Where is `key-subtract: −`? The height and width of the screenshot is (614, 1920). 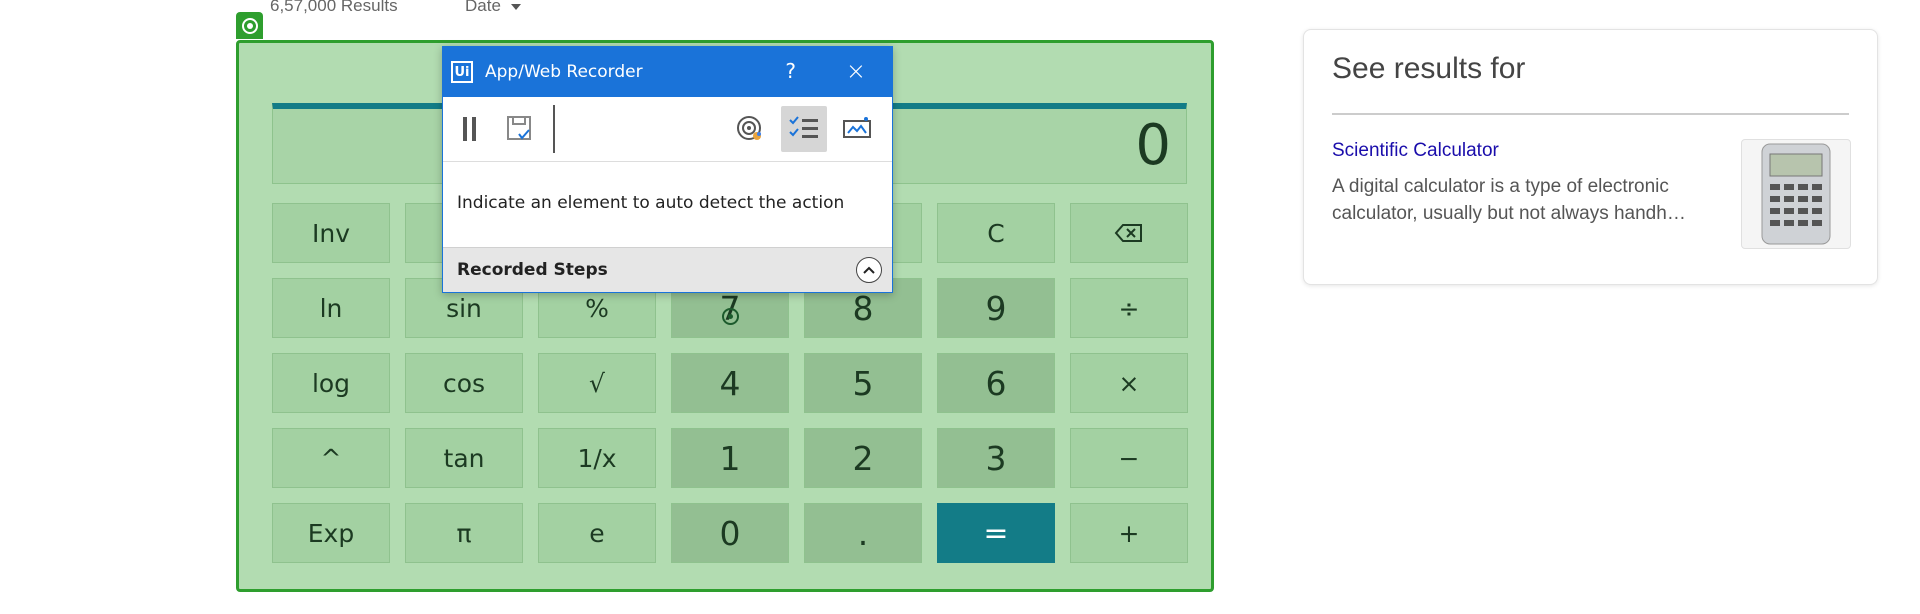
key-subtract: − is located at coordinates (1129, 458).